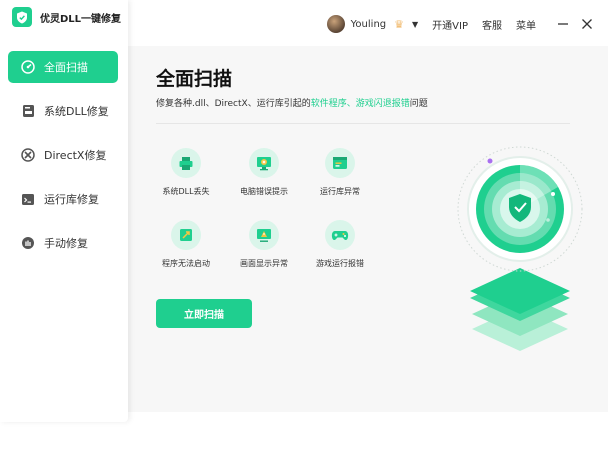 This screenshot has height=451, width=608. I want to click on dll-file-icon, so click(28, 111).